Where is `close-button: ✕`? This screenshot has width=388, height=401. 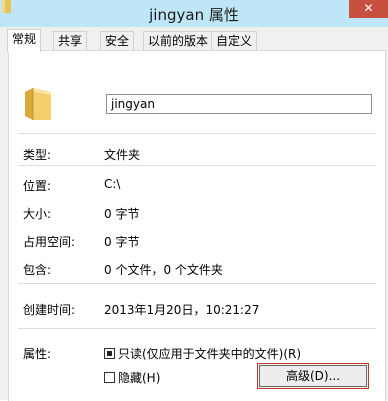 close-button: ✕ is located at coordinates (368, 9).